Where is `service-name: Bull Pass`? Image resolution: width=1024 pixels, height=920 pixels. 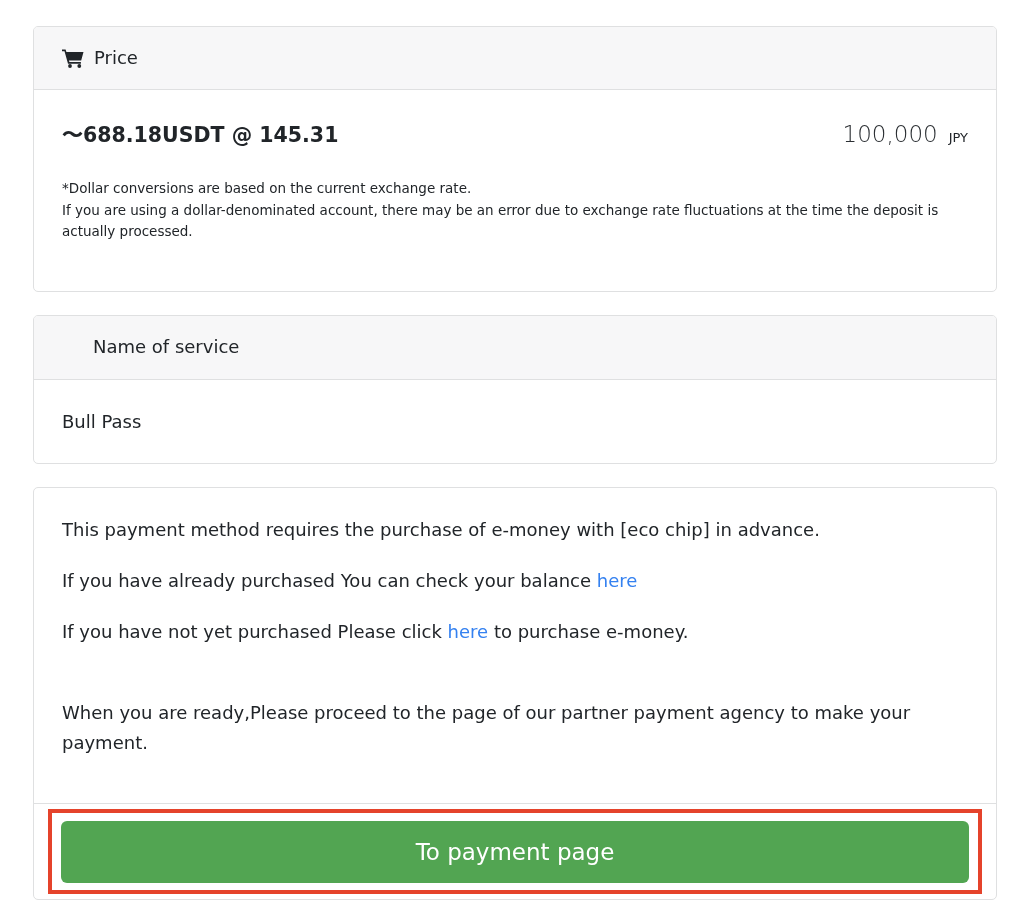
service-name: Bull Pass is located at coordinates (102, 421).